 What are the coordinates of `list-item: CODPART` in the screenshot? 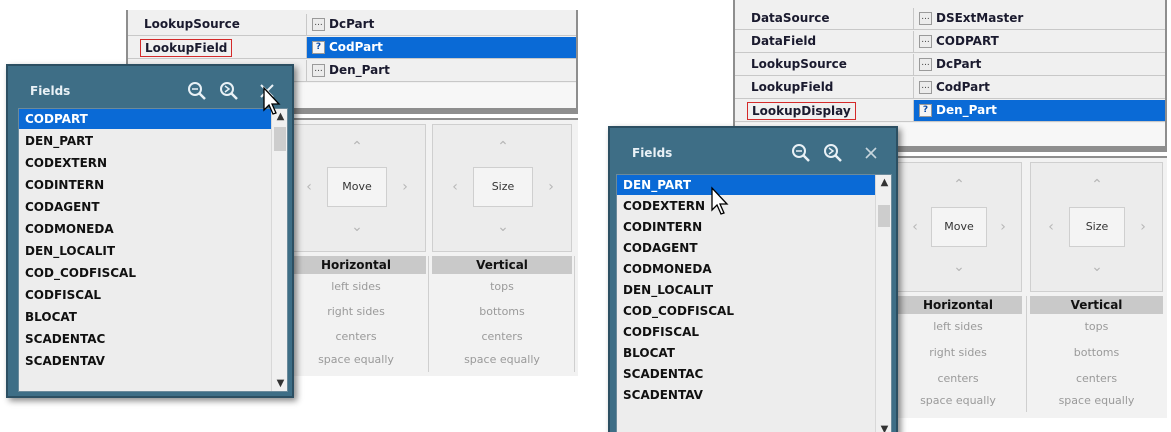 It's located at (145, 119).